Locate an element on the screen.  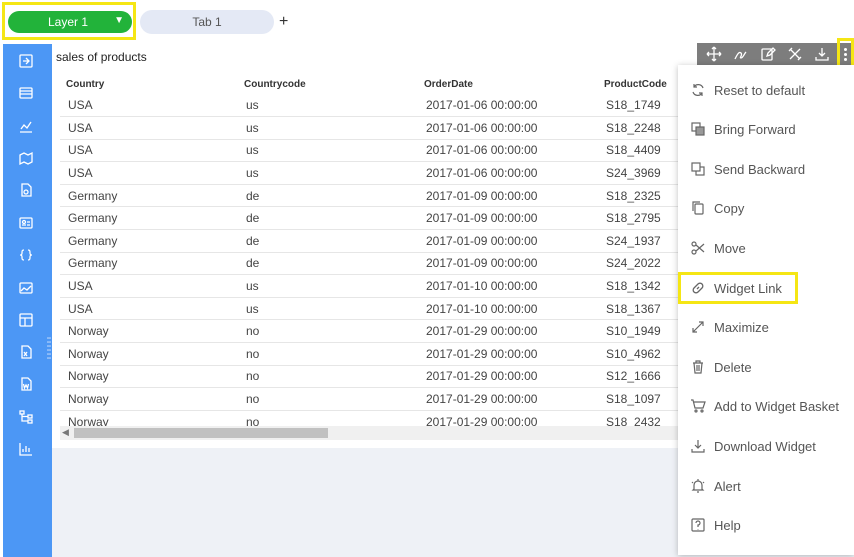
menu-item-help: Help is located at coordinates (766, 525).